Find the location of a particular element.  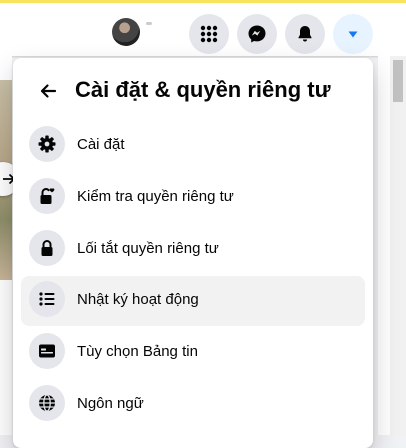

messenger-icon is located at coordinates (257, 34).